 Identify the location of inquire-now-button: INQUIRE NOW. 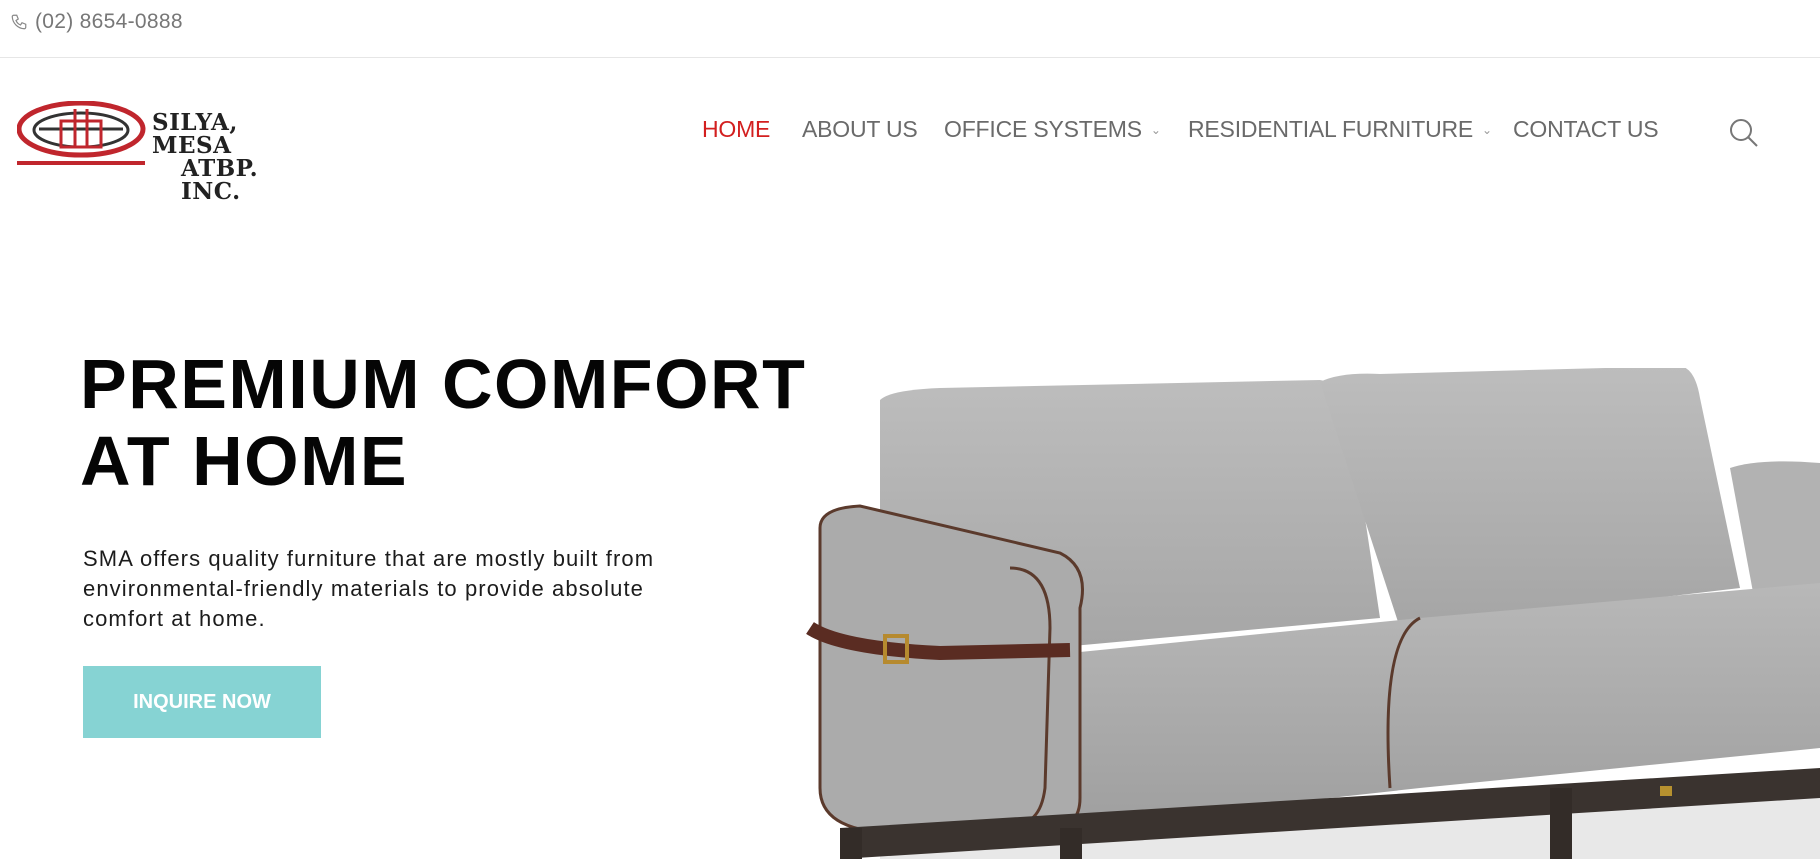
(202, 702).